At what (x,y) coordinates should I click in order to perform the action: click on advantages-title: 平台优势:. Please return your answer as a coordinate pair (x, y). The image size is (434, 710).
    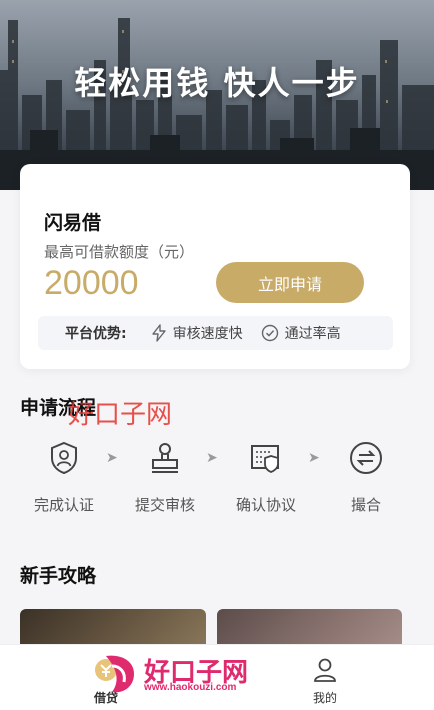
    Looking at the image, I should click on (96, 334).